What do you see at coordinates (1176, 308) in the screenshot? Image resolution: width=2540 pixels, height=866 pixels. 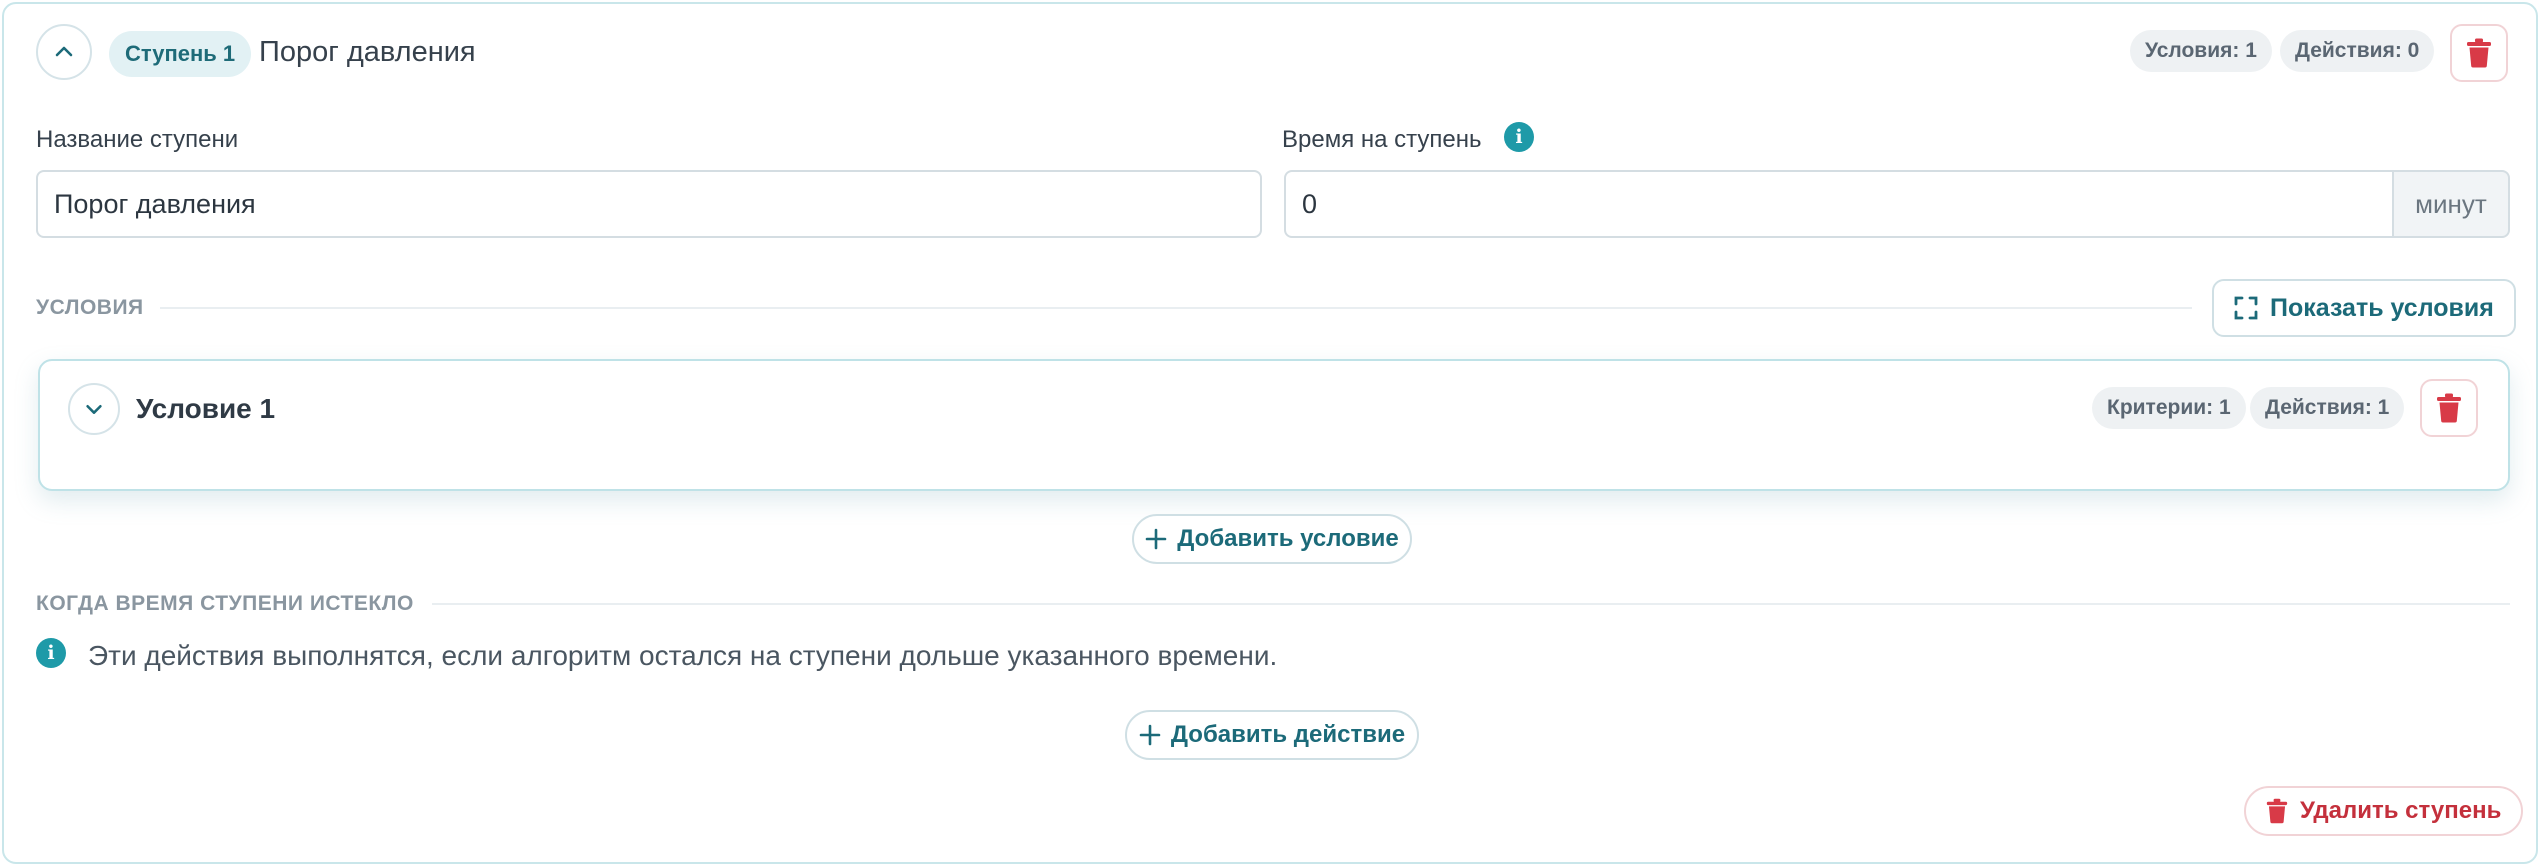 I see `conditions-divider` at bounding box center [1176, 308].